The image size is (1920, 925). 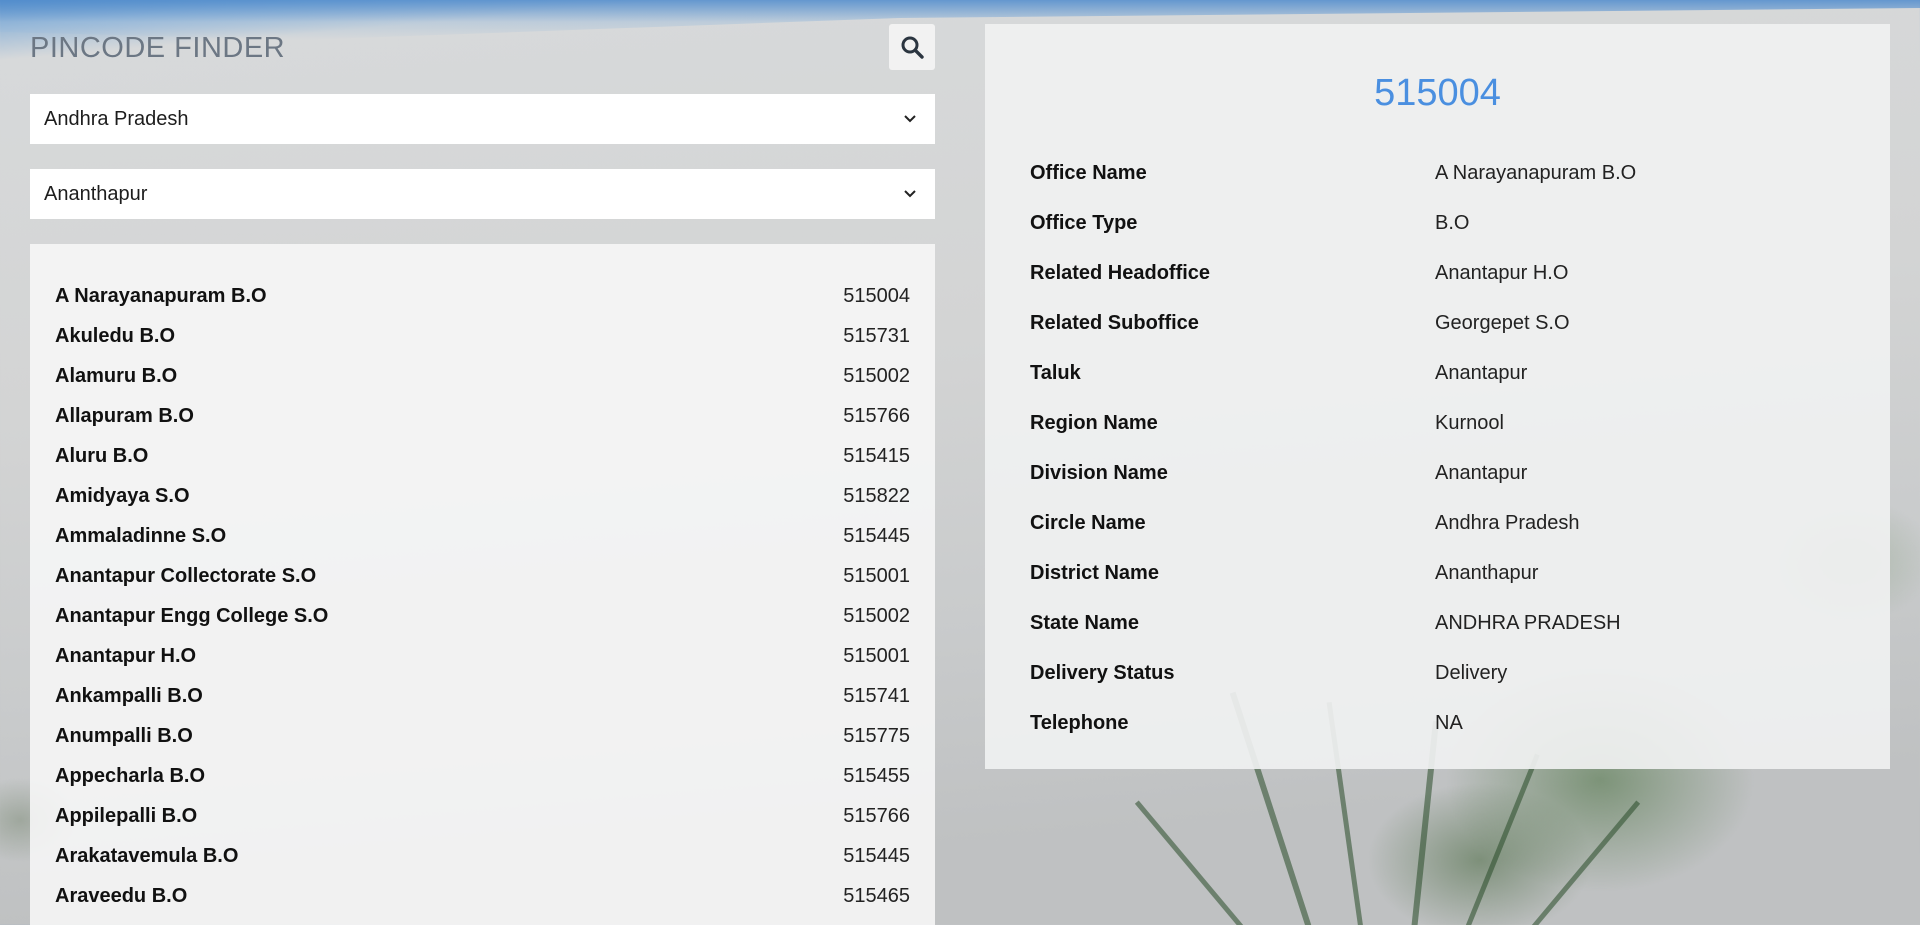 I want to click on office-name: Appecharla B.O, so click(x=130, y=775).